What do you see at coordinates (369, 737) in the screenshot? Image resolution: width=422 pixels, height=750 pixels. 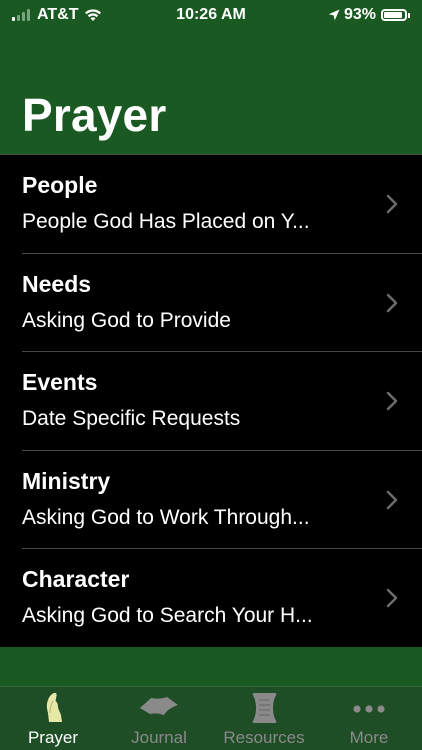 I see `tab-label: More` at bounding box center [369, 737].